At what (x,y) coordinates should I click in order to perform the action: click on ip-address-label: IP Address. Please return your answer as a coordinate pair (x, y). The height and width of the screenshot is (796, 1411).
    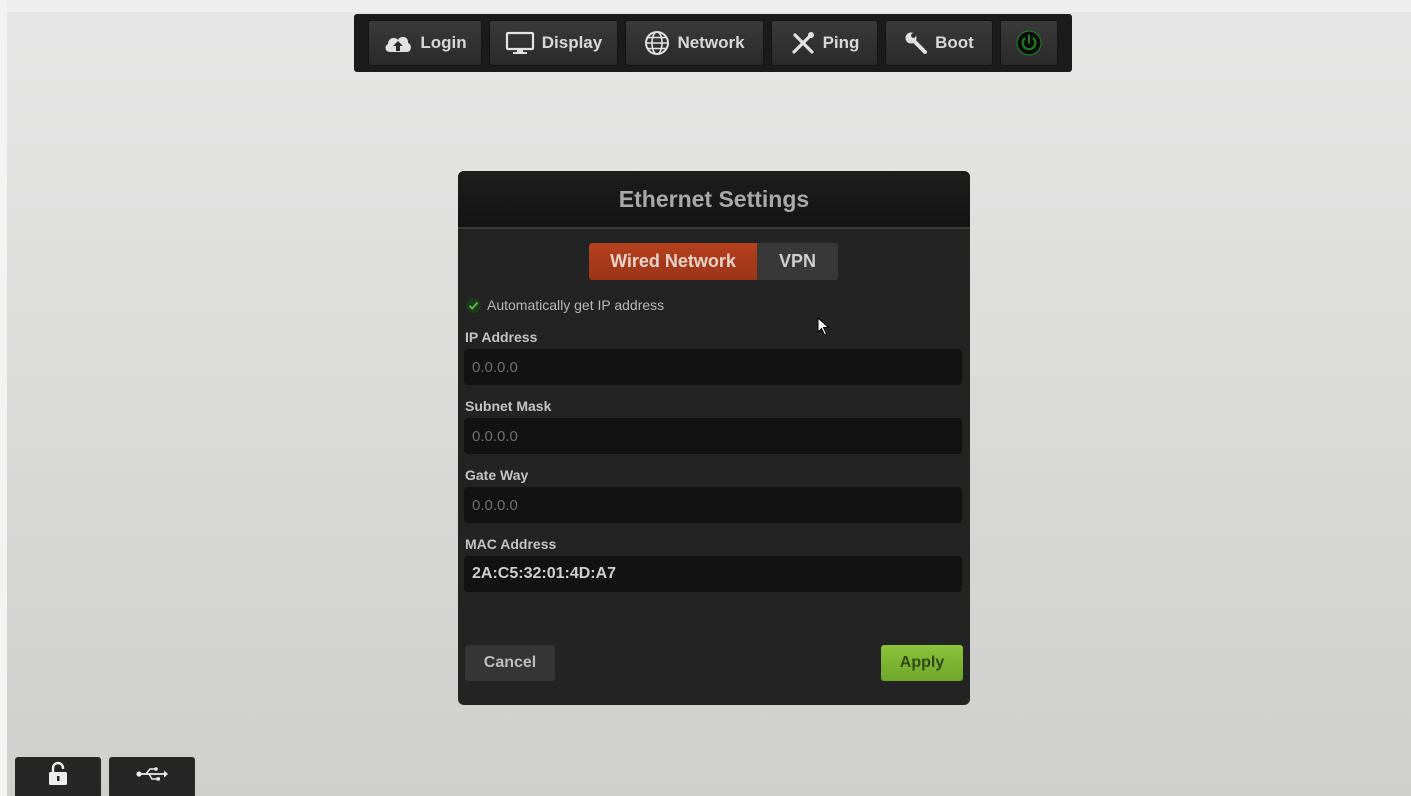
    Looking at the image, I should click on (501, 337).